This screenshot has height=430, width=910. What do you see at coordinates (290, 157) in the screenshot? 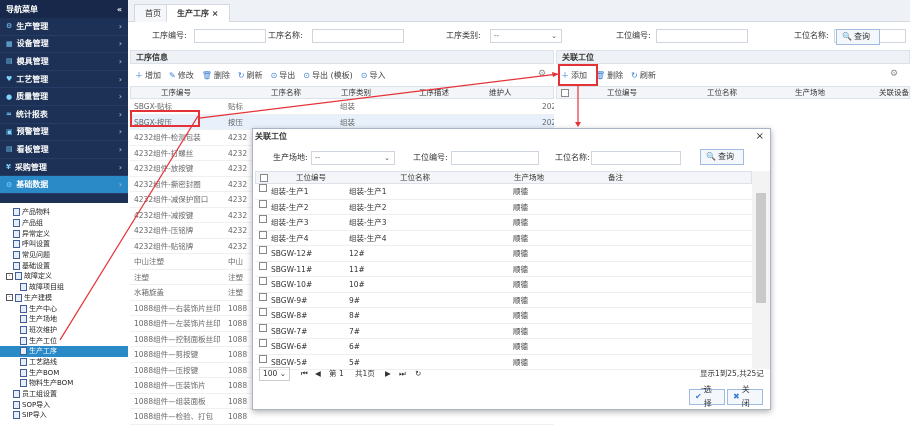
I see `site-label: 生产场地:` at bounding box center [290, 157].